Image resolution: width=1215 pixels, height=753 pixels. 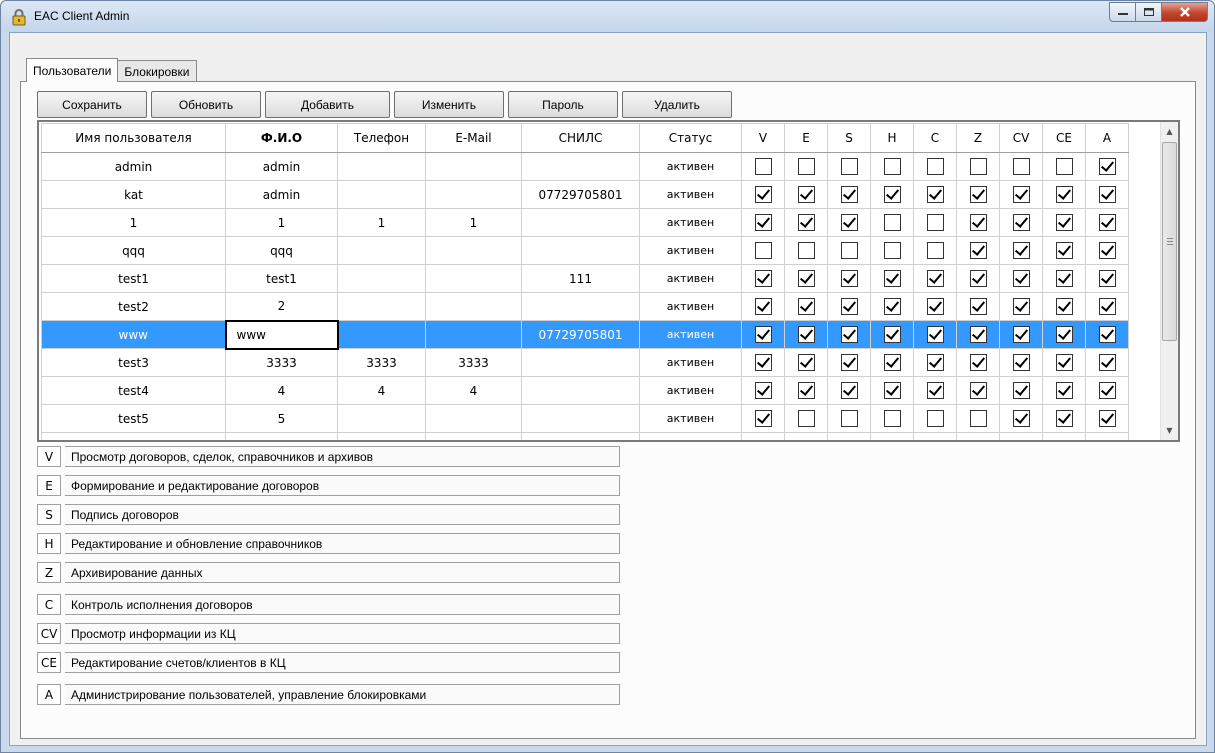 I want to click on cell-email: 3333, so click(x=473, y=362).